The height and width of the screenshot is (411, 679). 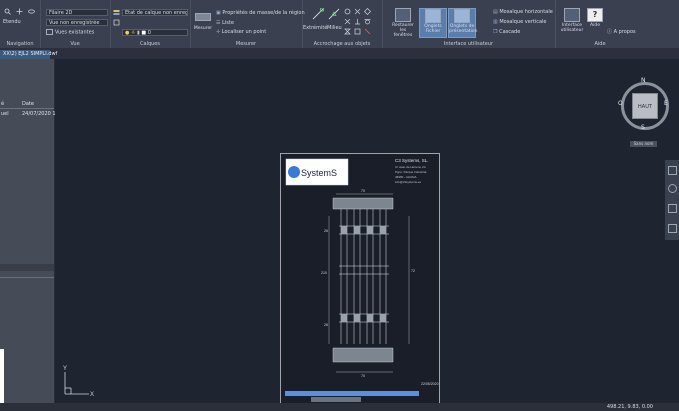 I want to click on restore-windows-label: Restaurer les fenêtres, so click(x=403, y=30).